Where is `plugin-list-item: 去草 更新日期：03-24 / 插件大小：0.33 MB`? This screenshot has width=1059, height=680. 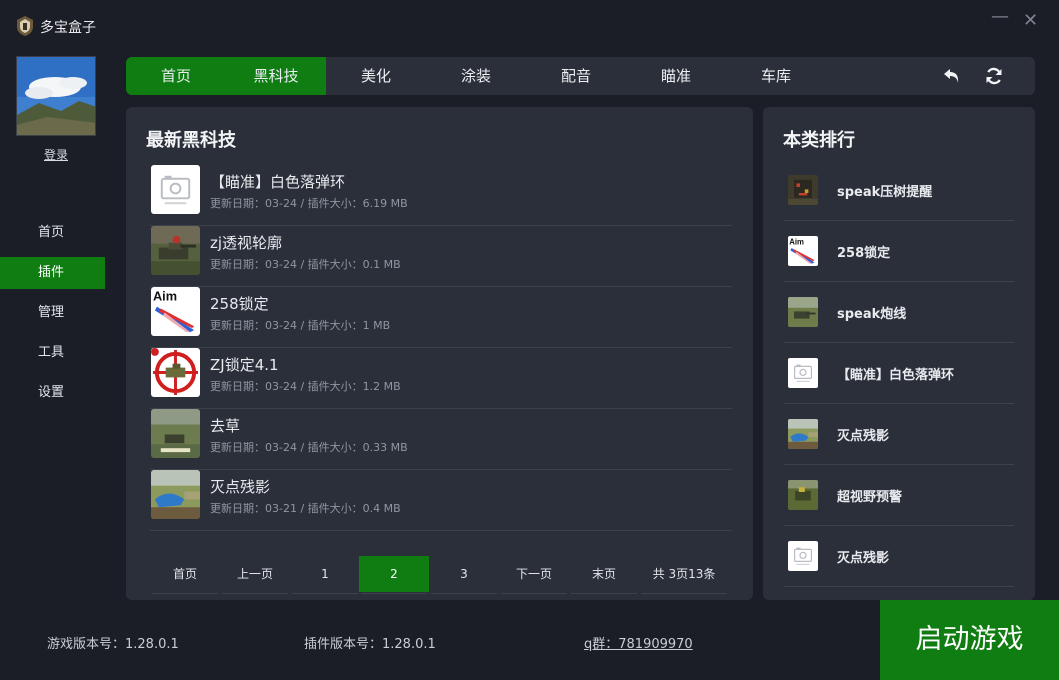
plugin-list-item: 去草 更新日期：03-24 / 插件大小：0.33 MB is located at coordinates (441, 439).